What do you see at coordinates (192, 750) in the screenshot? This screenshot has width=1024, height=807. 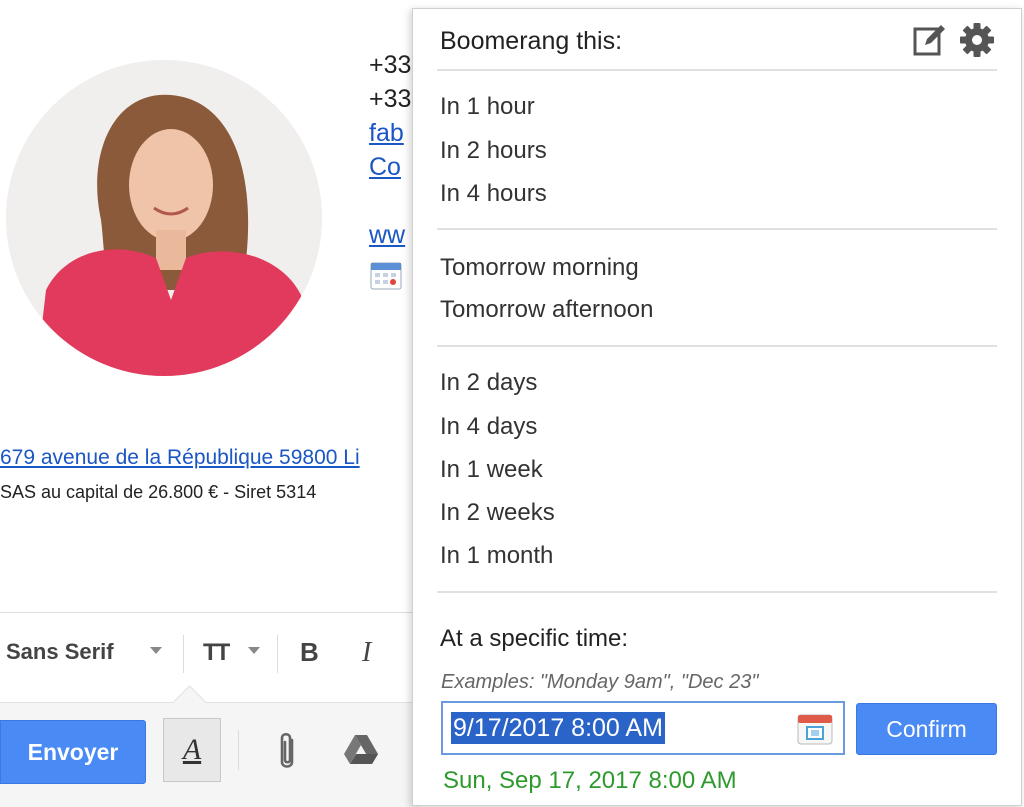 I see `formatting-toggle-button: A` at bounding box center [192, 750].